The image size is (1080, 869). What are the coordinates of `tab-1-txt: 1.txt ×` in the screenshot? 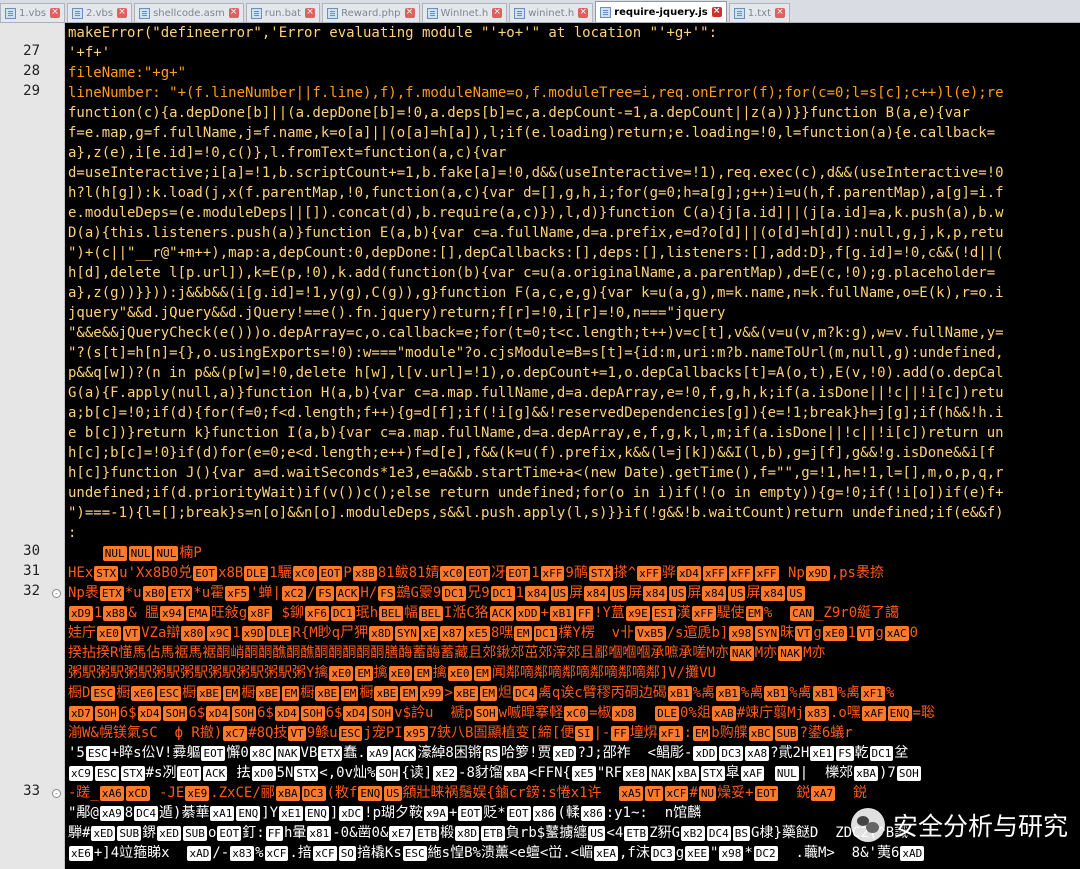 It's located at (759, 12).